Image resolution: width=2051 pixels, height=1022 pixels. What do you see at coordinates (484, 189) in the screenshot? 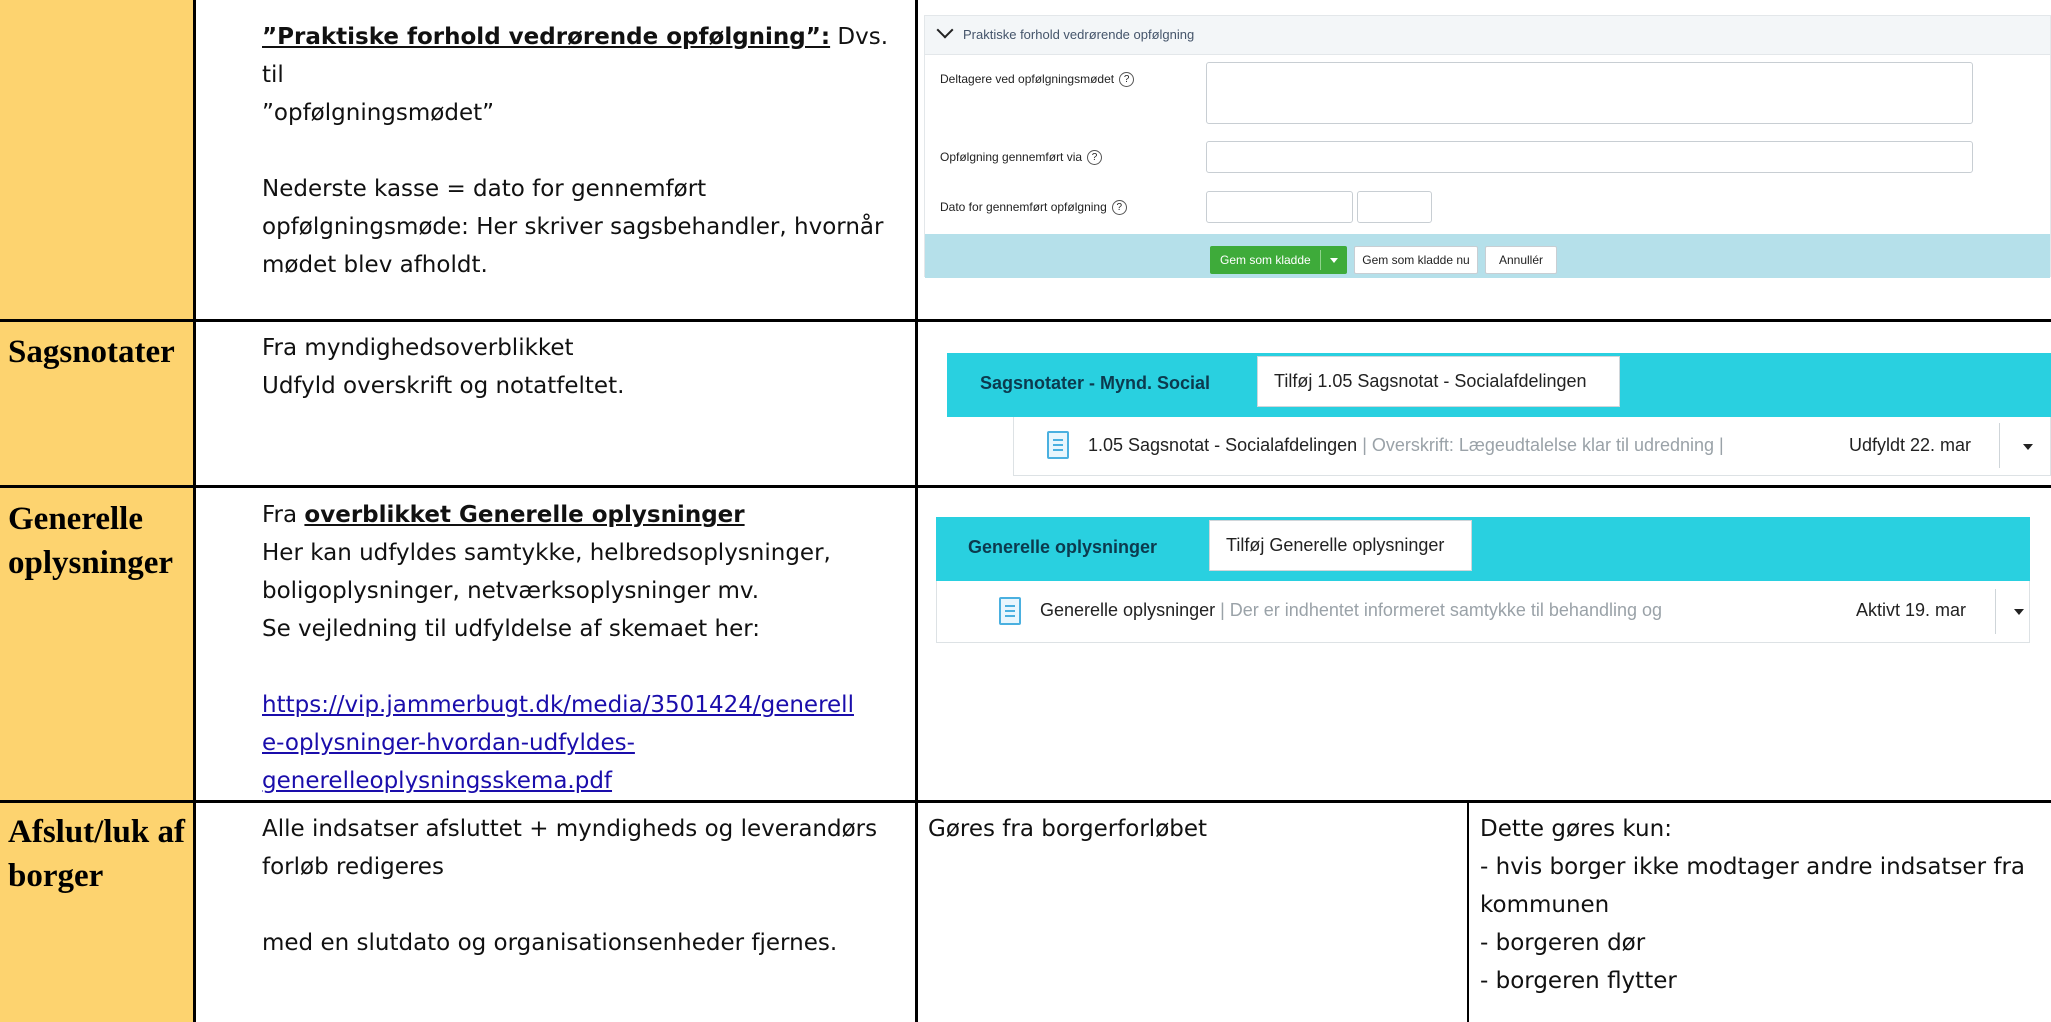
I see `row1-para2-line1: Nederste kasse = dato for gennemført` at bounding box center [484, 189].